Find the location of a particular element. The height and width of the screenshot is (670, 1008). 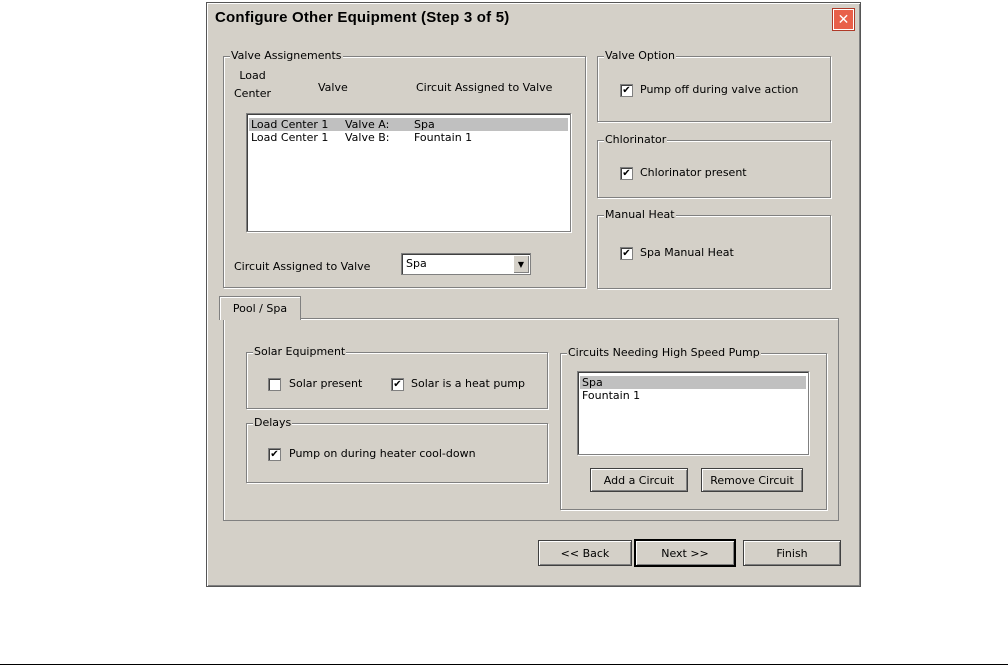

solar-heat-pump-label: Solar is a heat pump is located at coordinates (468, 383).